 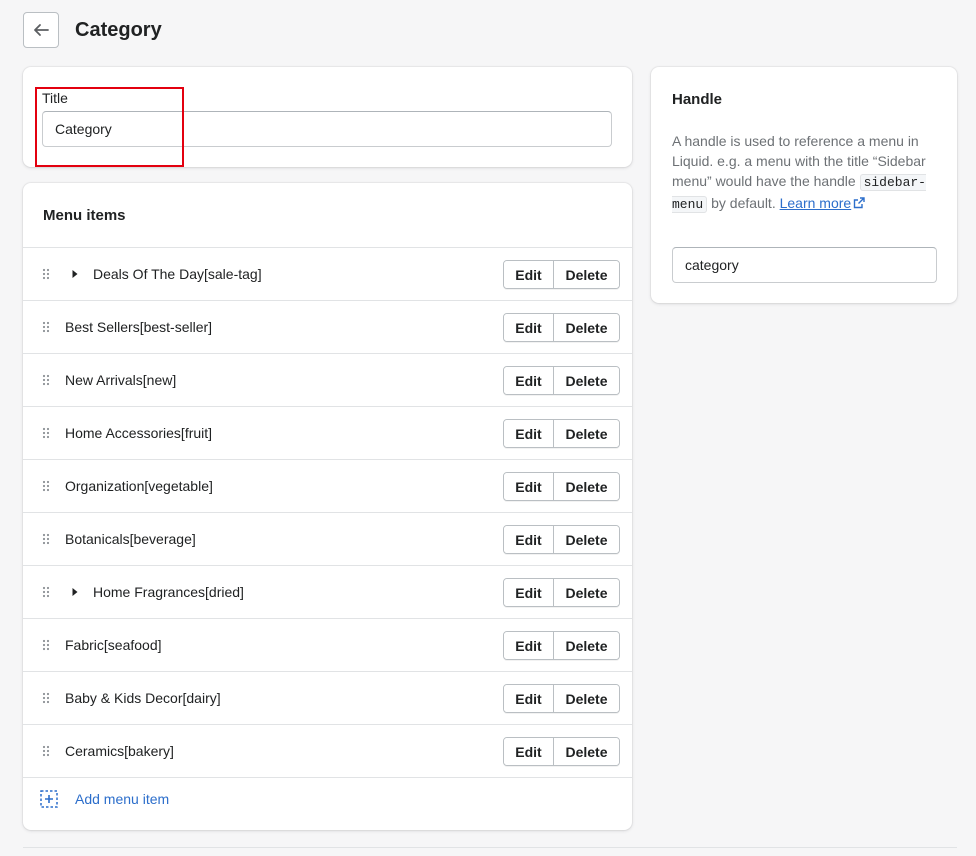 I want to click on menu-item-label: Deals Of The Day[sale-tag], so click(x=177, y=274).